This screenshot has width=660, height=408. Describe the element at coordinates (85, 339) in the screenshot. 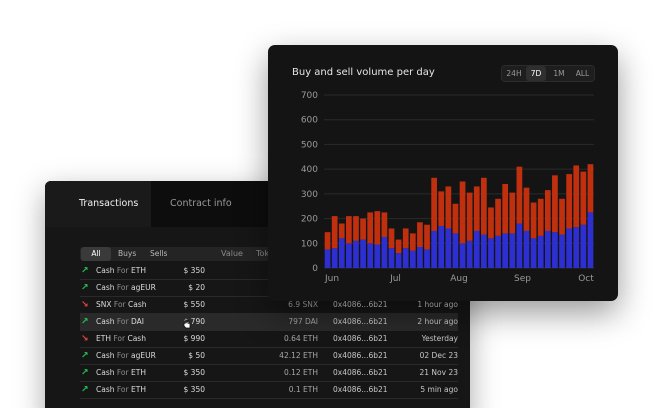

I see `sell-arrow-icon: ↘` at that location.